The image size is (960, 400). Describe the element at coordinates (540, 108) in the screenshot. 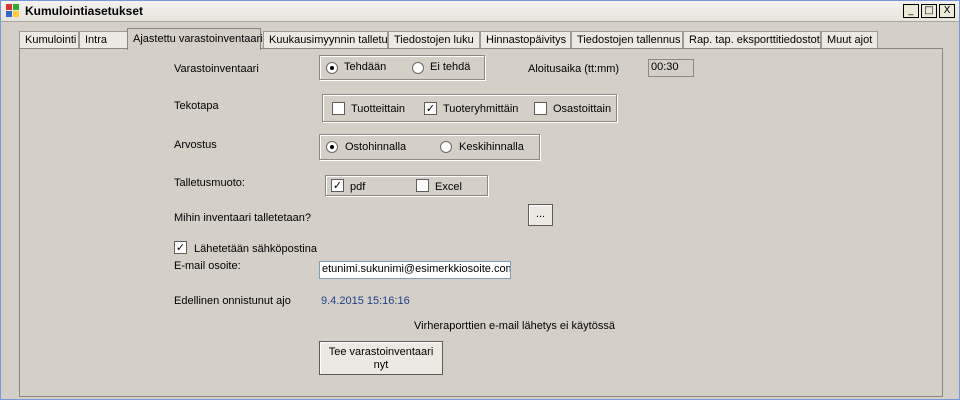

I see `osastoittain-checkbox` at that location.